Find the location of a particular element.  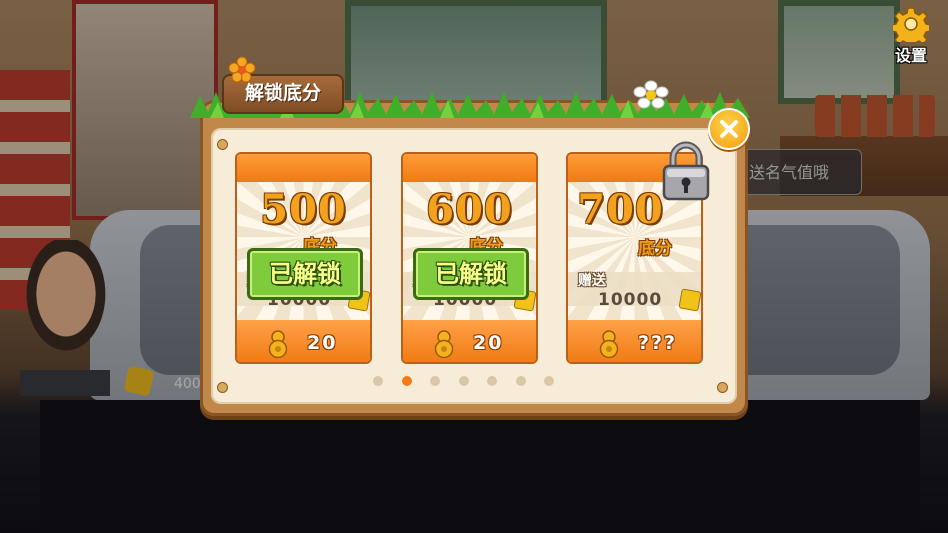

card-score: 500 is located at coordinates (303, 209).